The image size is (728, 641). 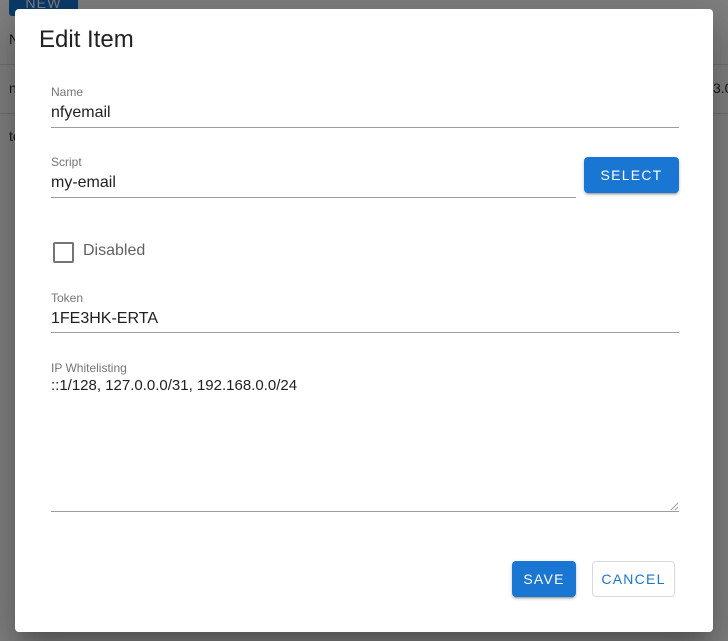 I want to click on disabled-label: Disabled, so click(x=114, y=251).